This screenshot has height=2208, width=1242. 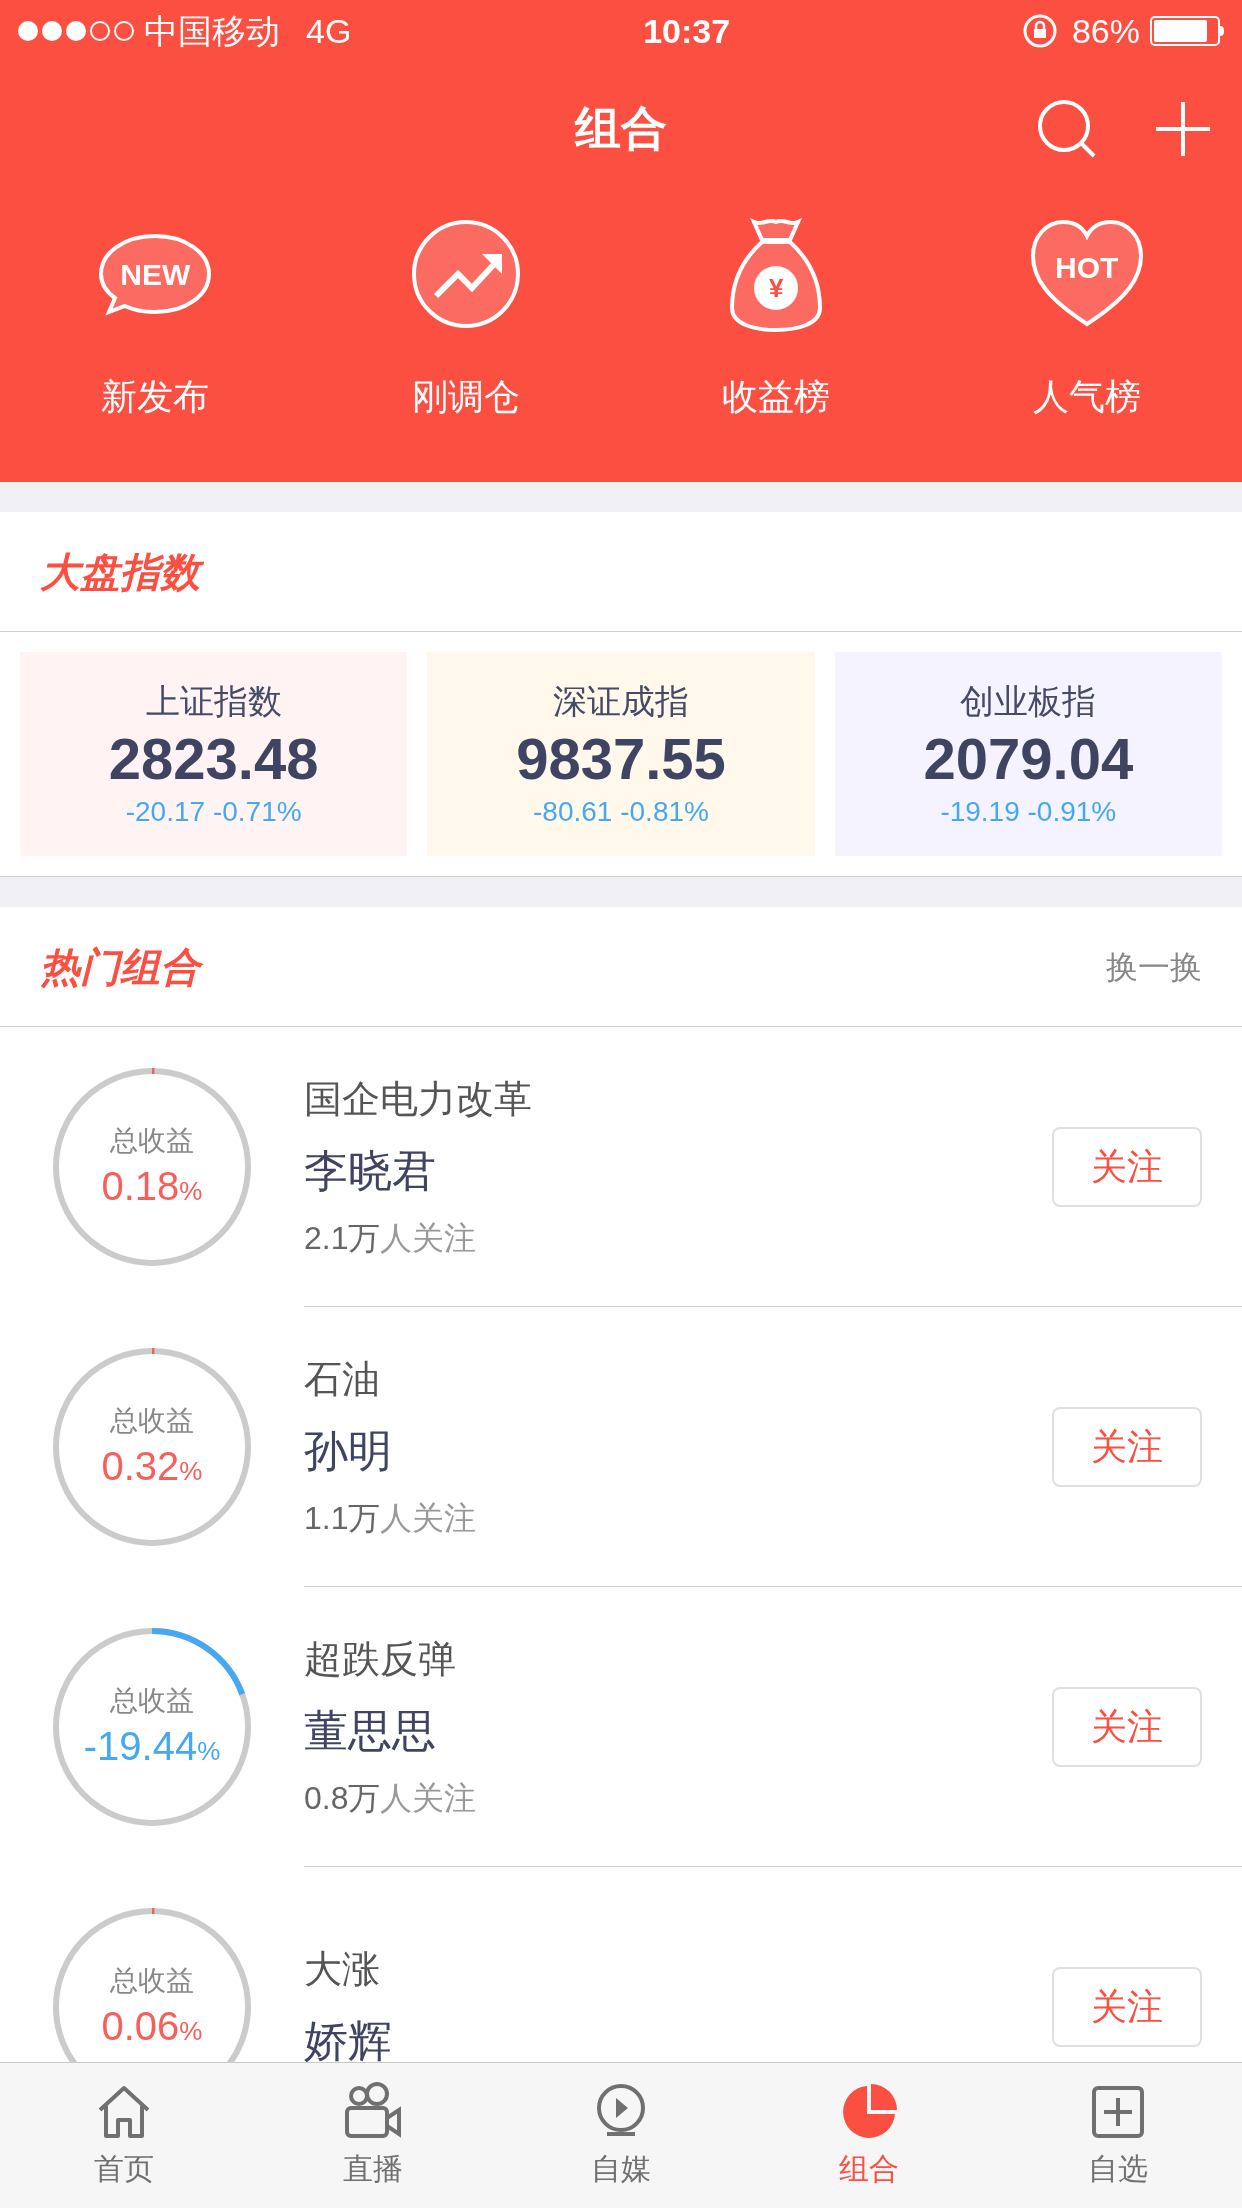 What do you see at coordinates (1028, 701) in the screenshot?
I see `index-name: 创业板指` at bounding box center [1028, 701].